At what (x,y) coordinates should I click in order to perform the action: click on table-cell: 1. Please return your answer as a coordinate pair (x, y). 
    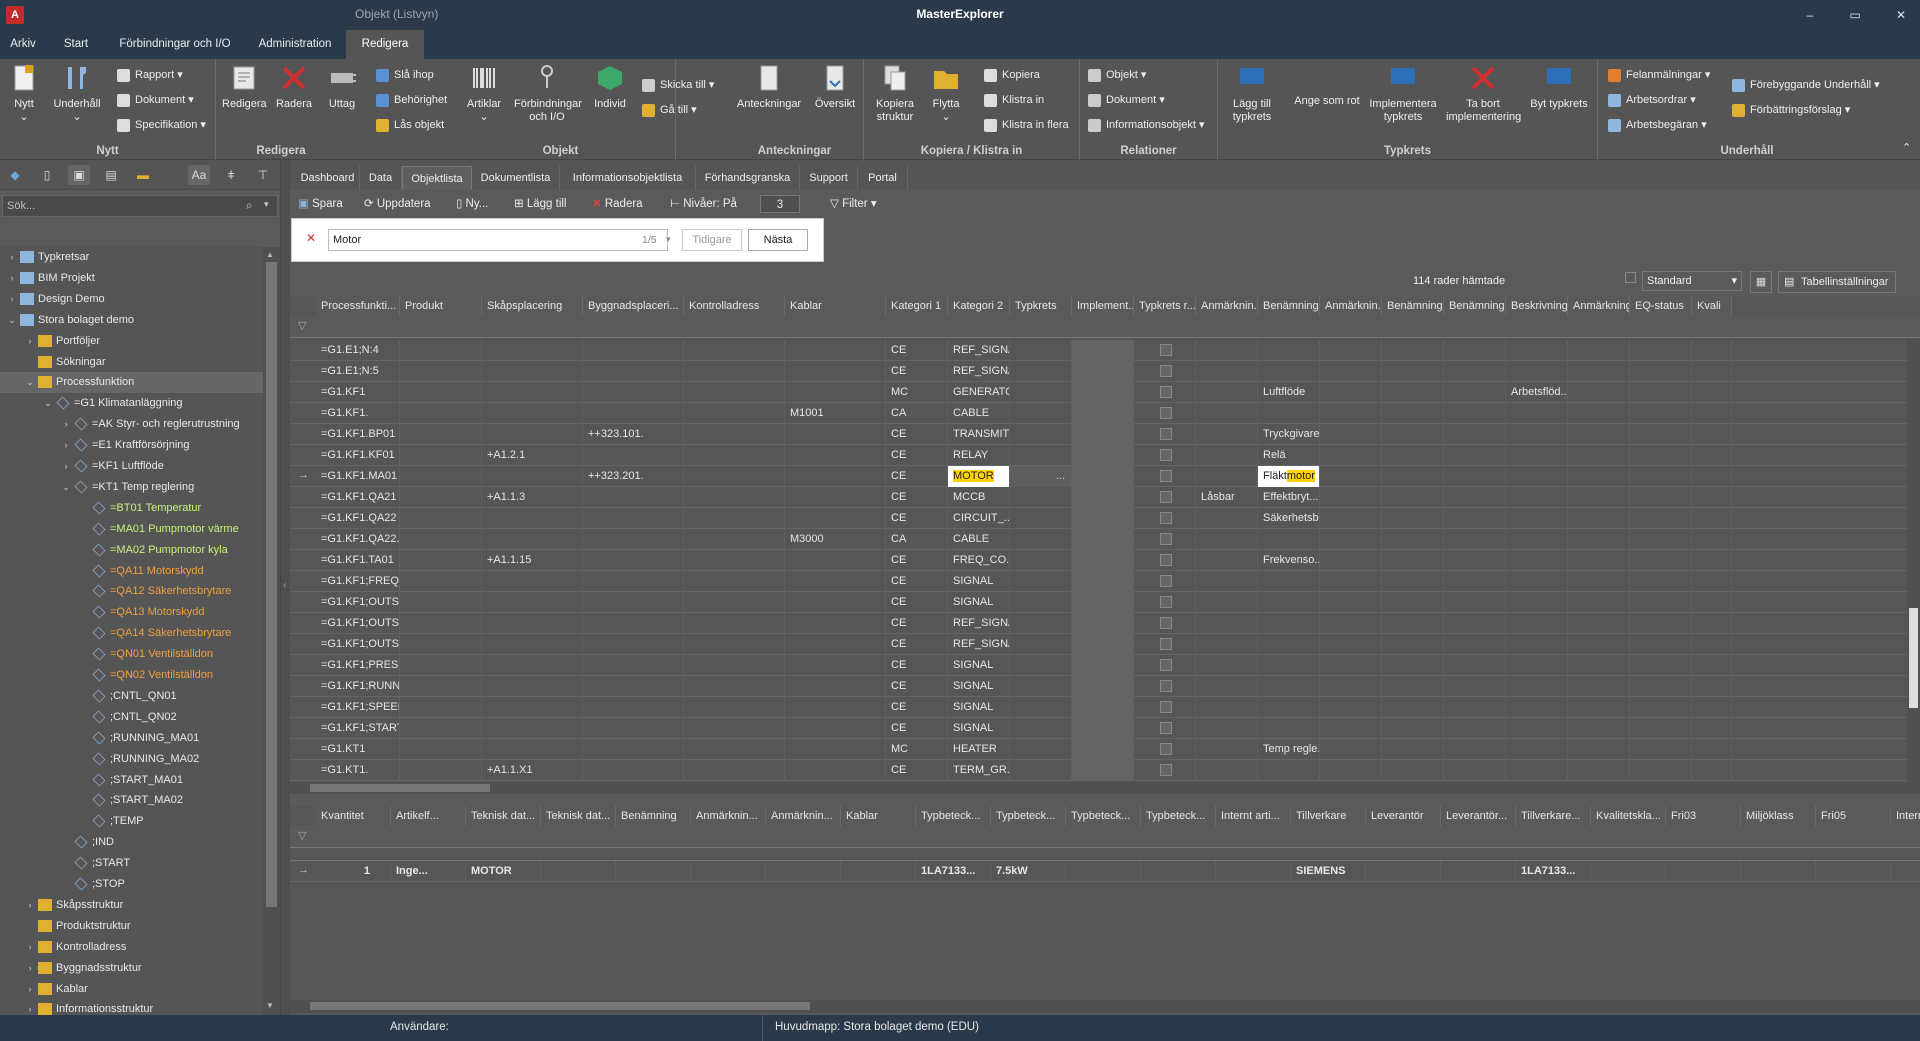
    Looking at the image, I should click on (353, 871).